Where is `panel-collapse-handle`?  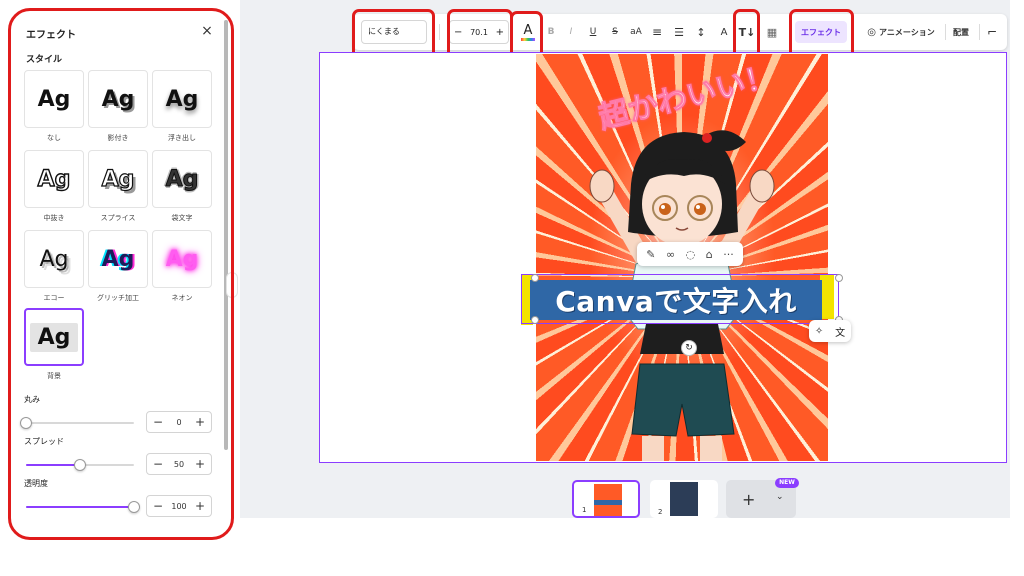
panel-collapse-handle is located at coordinates (232, 285).